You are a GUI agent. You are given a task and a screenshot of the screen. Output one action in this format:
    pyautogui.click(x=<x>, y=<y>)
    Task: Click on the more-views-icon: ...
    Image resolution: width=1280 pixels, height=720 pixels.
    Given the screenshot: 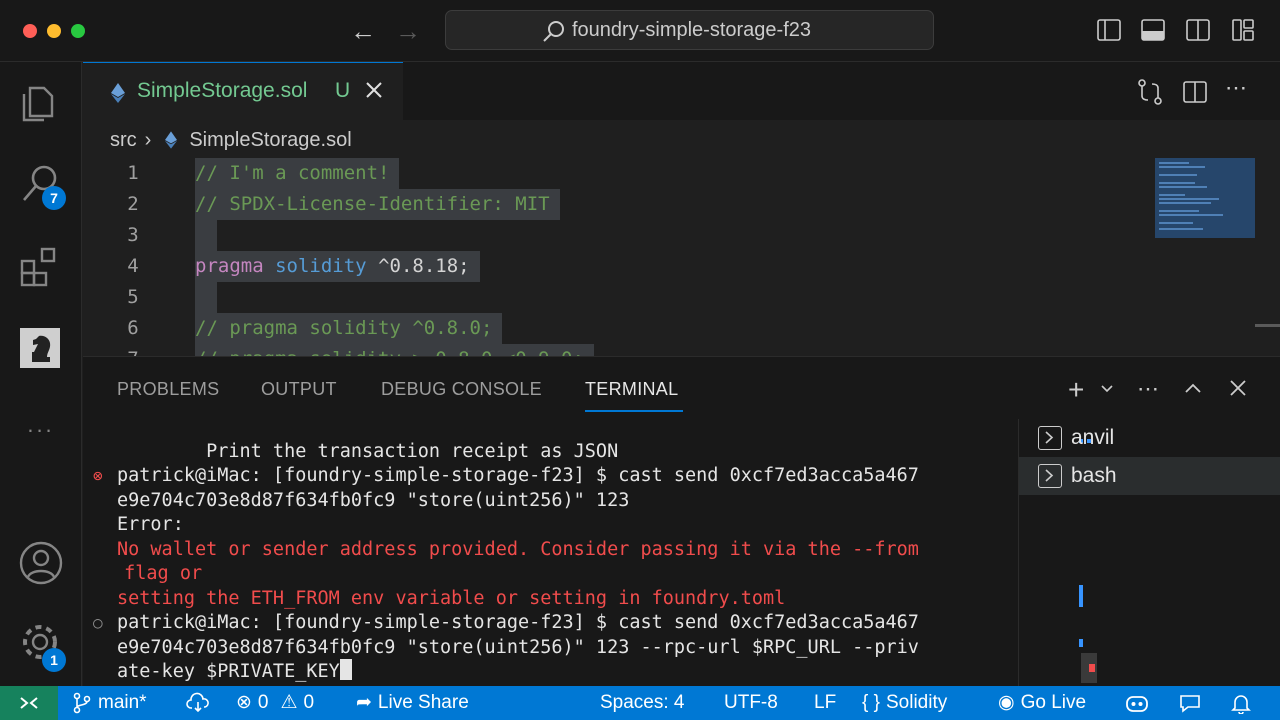 What is the action you would take?
    pyautogui.click(x=41, y=435)
    